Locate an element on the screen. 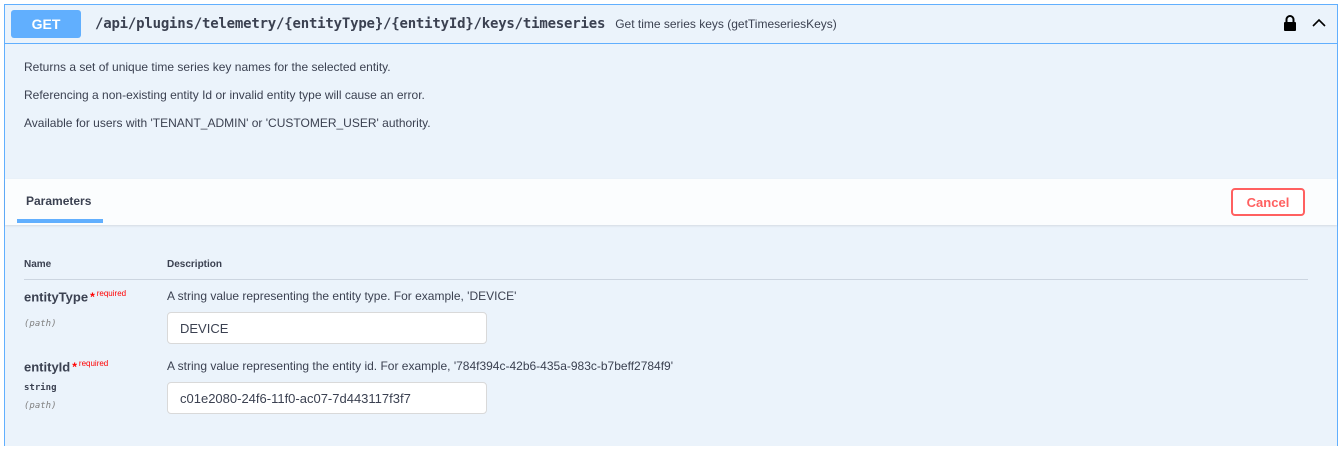 This screenshot has width=1343, height=451. tab-active-indicator is located at coordinates (60, 221).